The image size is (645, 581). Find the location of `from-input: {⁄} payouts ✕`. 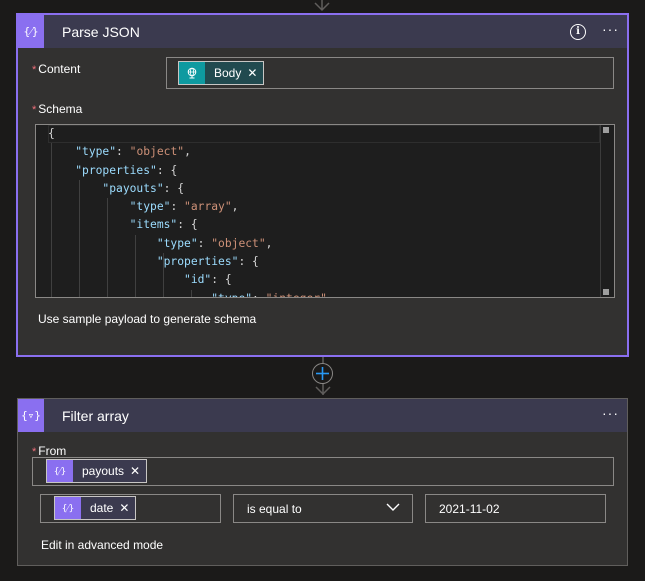

from-input: {⁄} payouts ✕ is located at coordinates (323, 471).